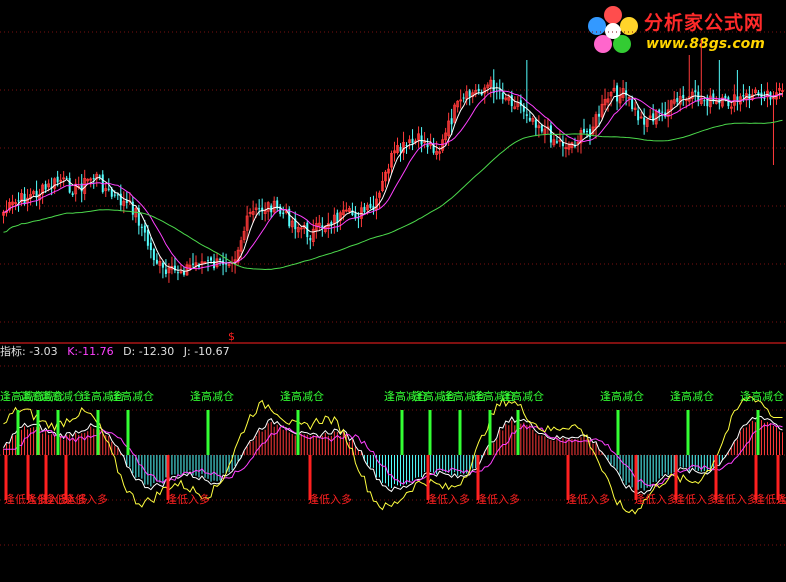 Image resolution: width=786 pixels, height=582 pixels. Describe the element at coordinates (231, 336) in the screenshot. I see `dollar-icon: $` at that location.